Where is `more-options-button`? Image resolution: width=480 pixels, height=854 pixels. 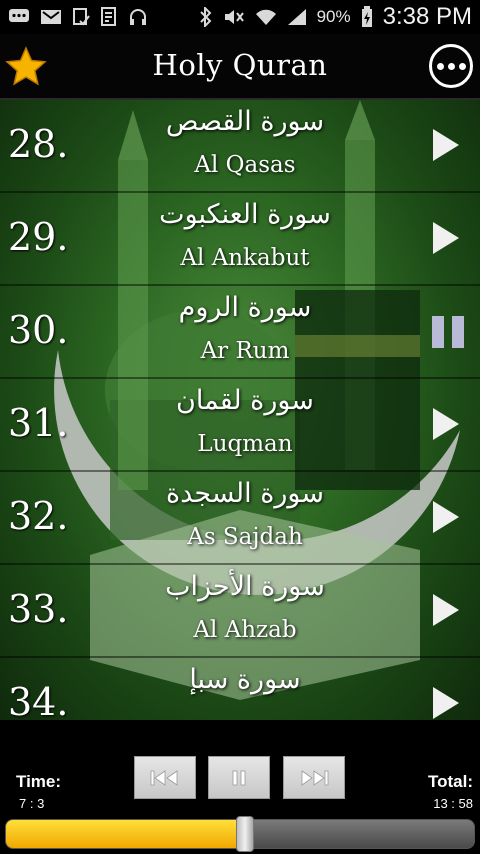
more-options-button is located at coordinates (451, 66).